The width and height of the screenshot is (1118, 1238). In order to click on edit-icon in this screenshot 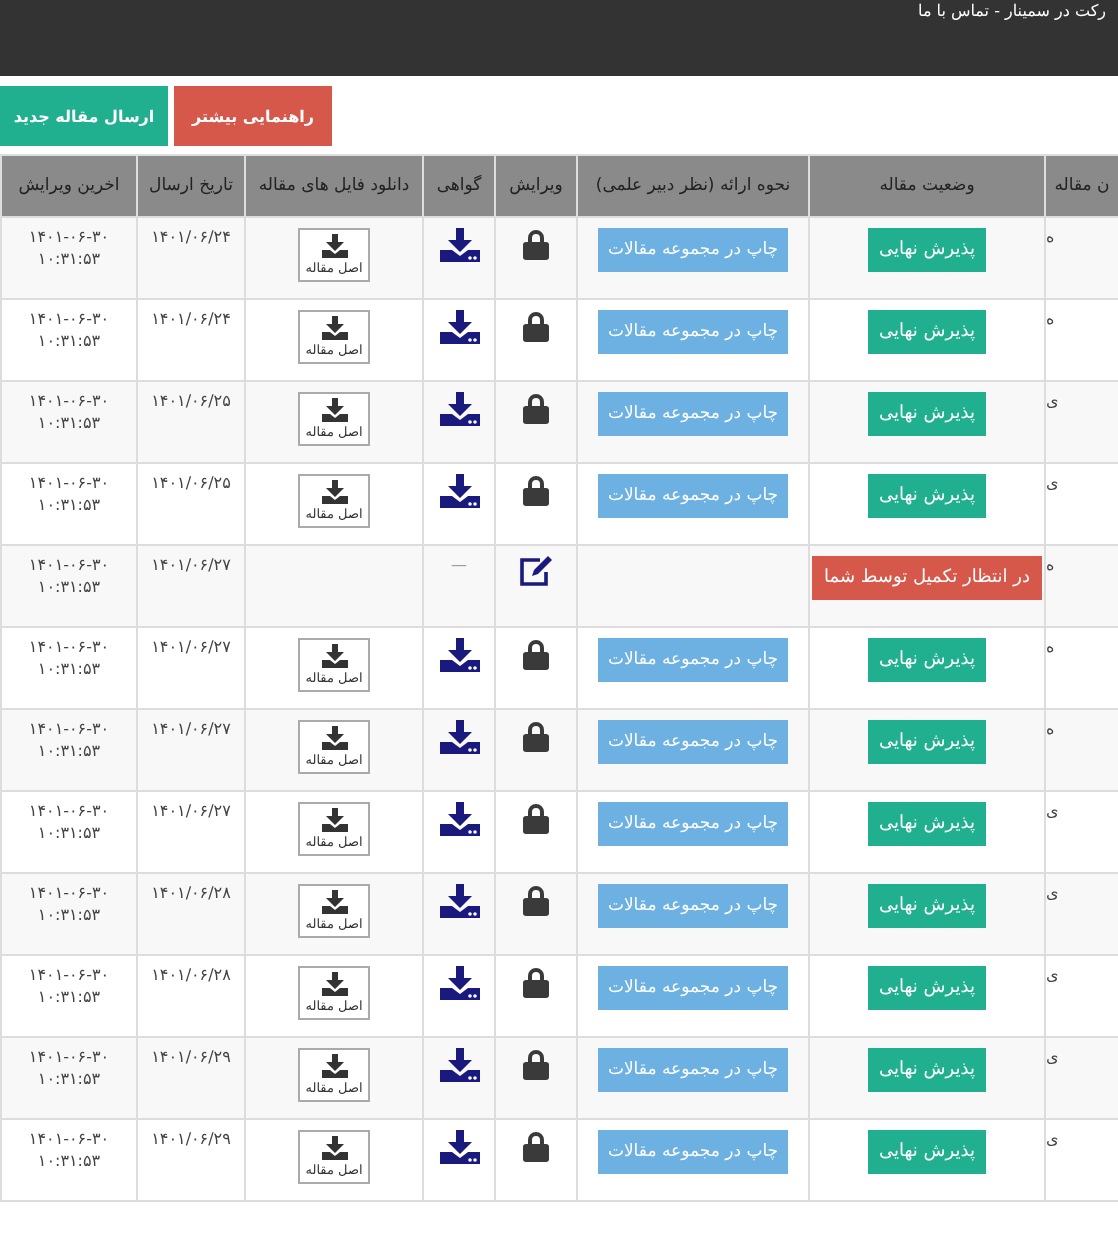, I will do `click(536, 572)`.